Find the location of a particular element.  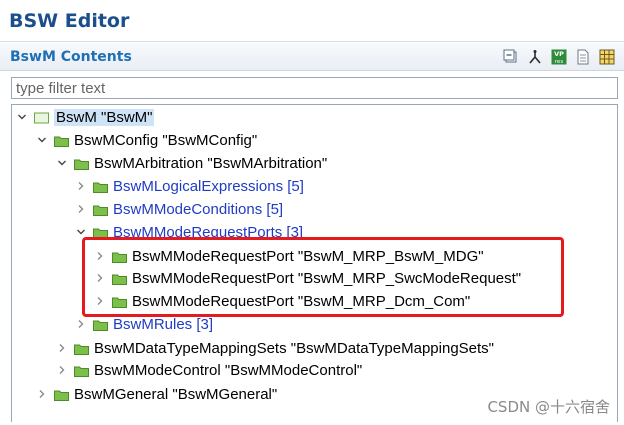

section-header: BswM Contents VP res is located at coordinates (312, 57).